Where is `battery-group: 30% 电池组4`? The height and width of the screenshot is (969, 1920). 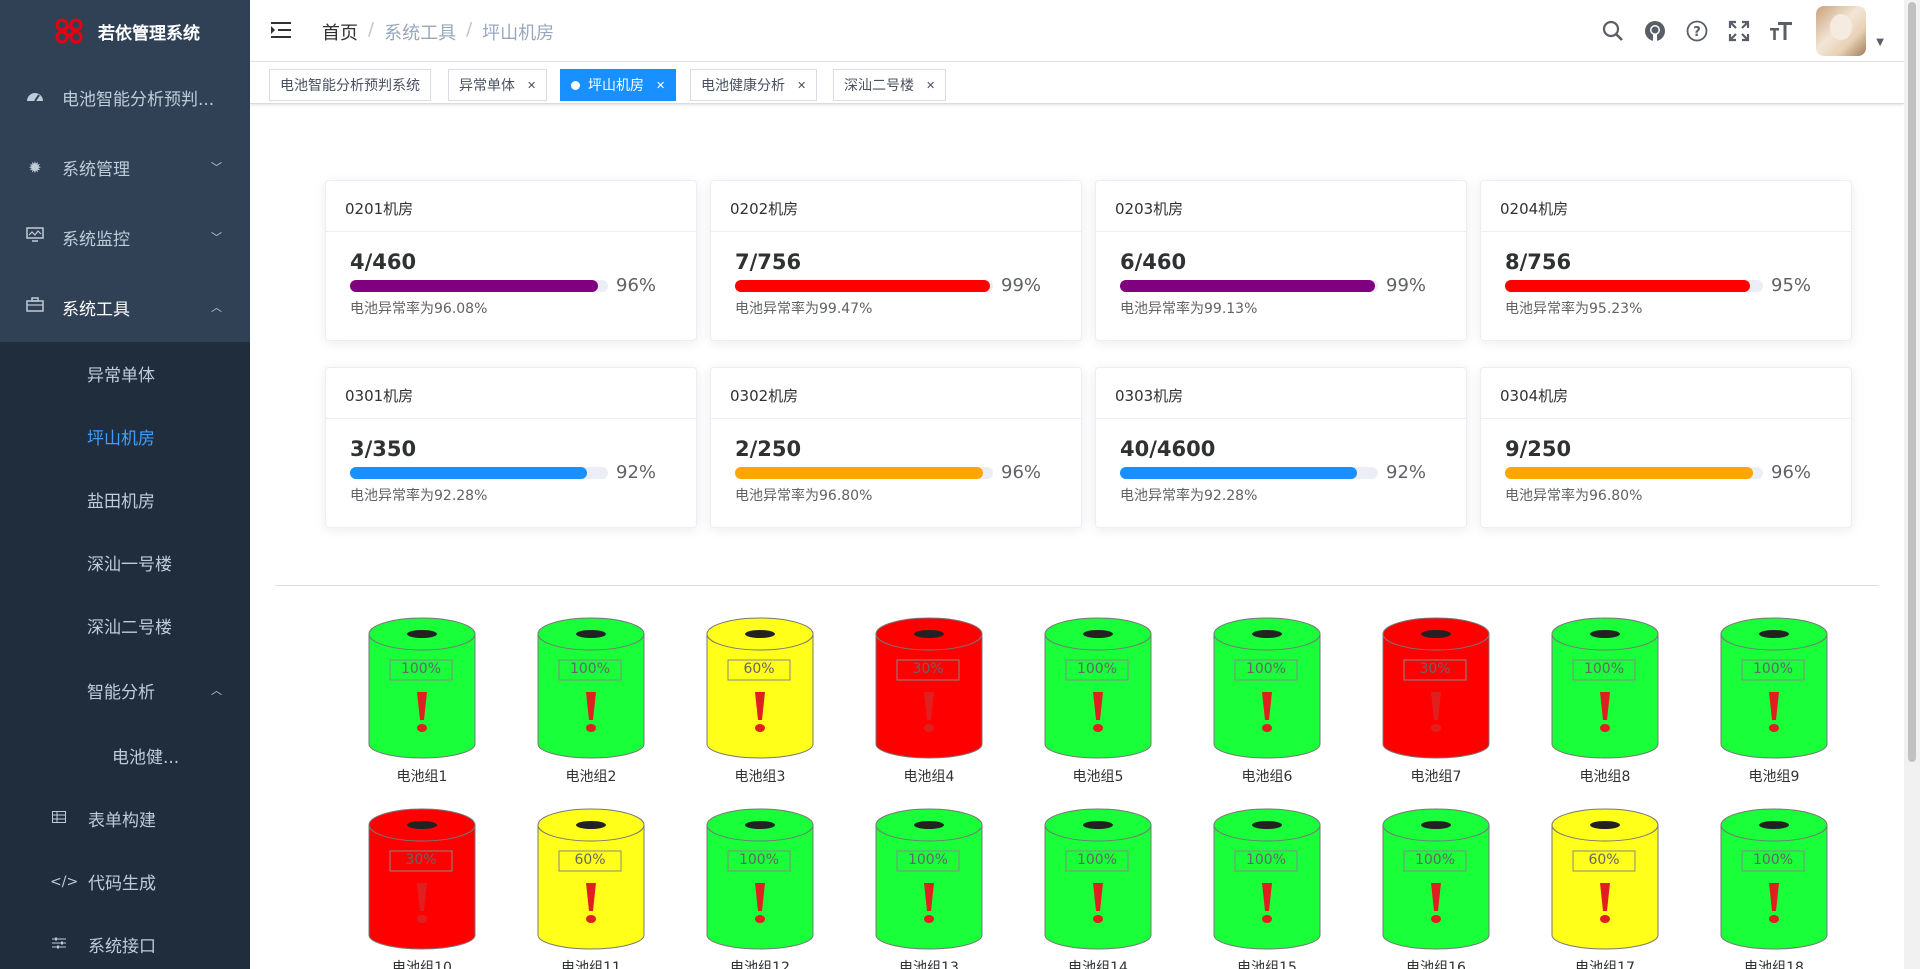 battery-group: 30% 电池组4 is located at coordinates (929, 700).